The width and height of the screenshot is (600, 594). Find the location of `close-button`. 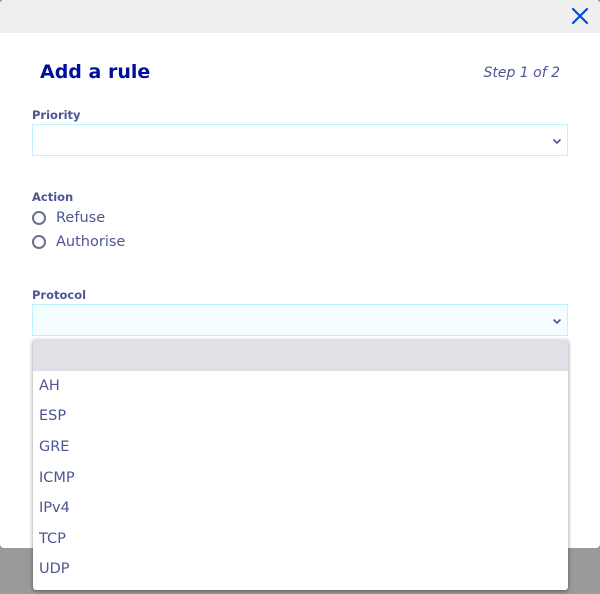

close-button is located at coordinates (580, 16).